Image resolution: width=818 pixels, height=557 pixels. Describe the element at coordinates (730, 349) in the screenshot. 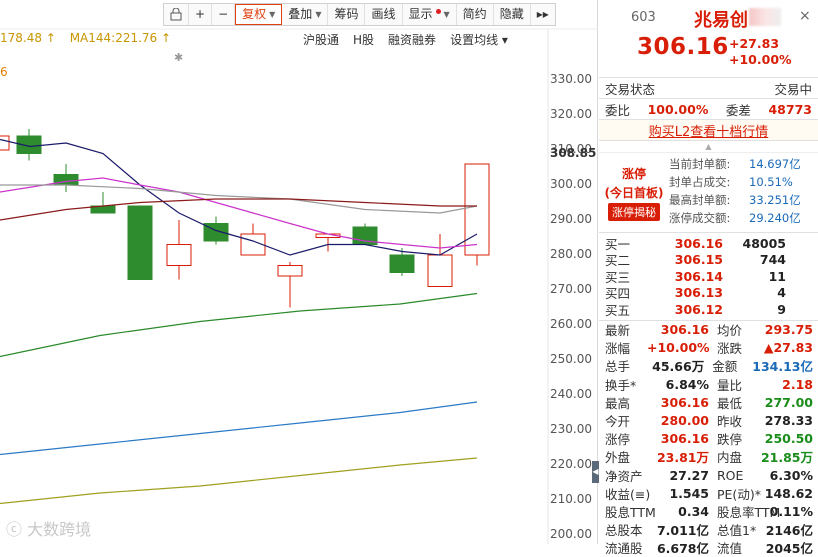

I see `stat-label: 涨跌` at that location.